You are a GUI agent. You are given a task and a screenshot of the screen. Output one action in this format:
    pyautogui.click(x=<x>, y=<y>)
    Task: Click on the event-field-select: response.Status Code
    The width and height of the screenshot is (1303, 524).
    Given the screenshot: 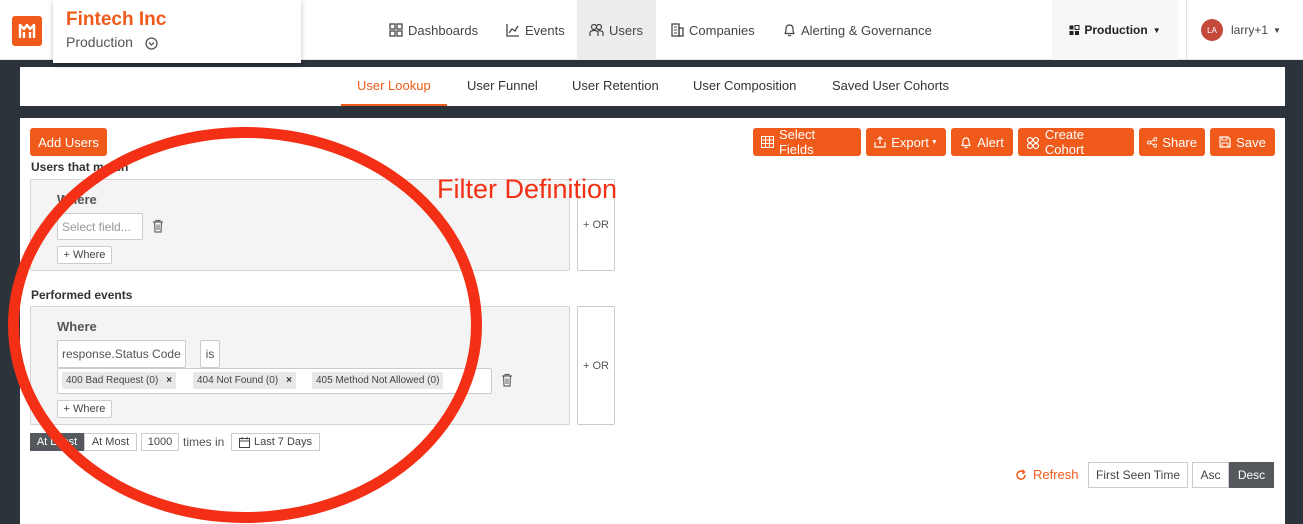 What is the action you would take?
    pyautogui.click(x=121, y=354)
    